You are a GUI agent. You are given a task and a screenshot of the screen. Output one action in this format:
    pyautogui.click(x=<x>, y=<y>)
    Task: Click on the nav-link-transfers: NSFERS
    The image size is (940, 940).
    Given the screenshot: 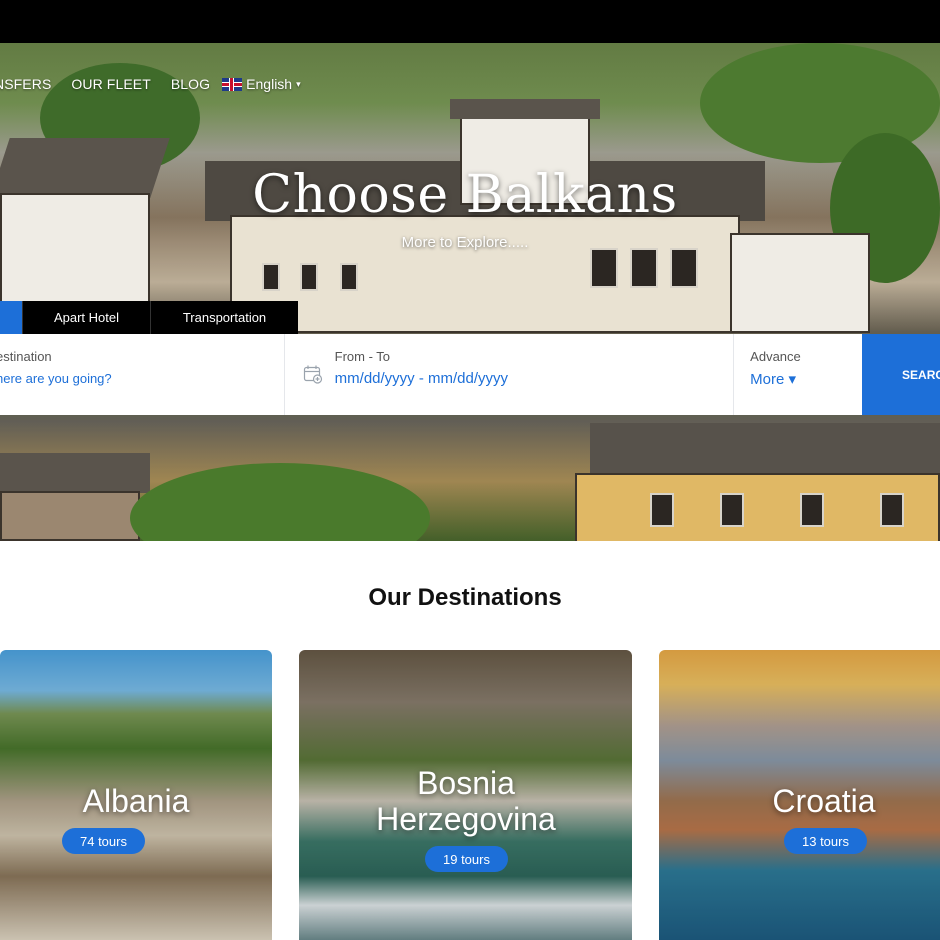 What is the action you would take?
    pyautogui.click(x=25, y=84)
    